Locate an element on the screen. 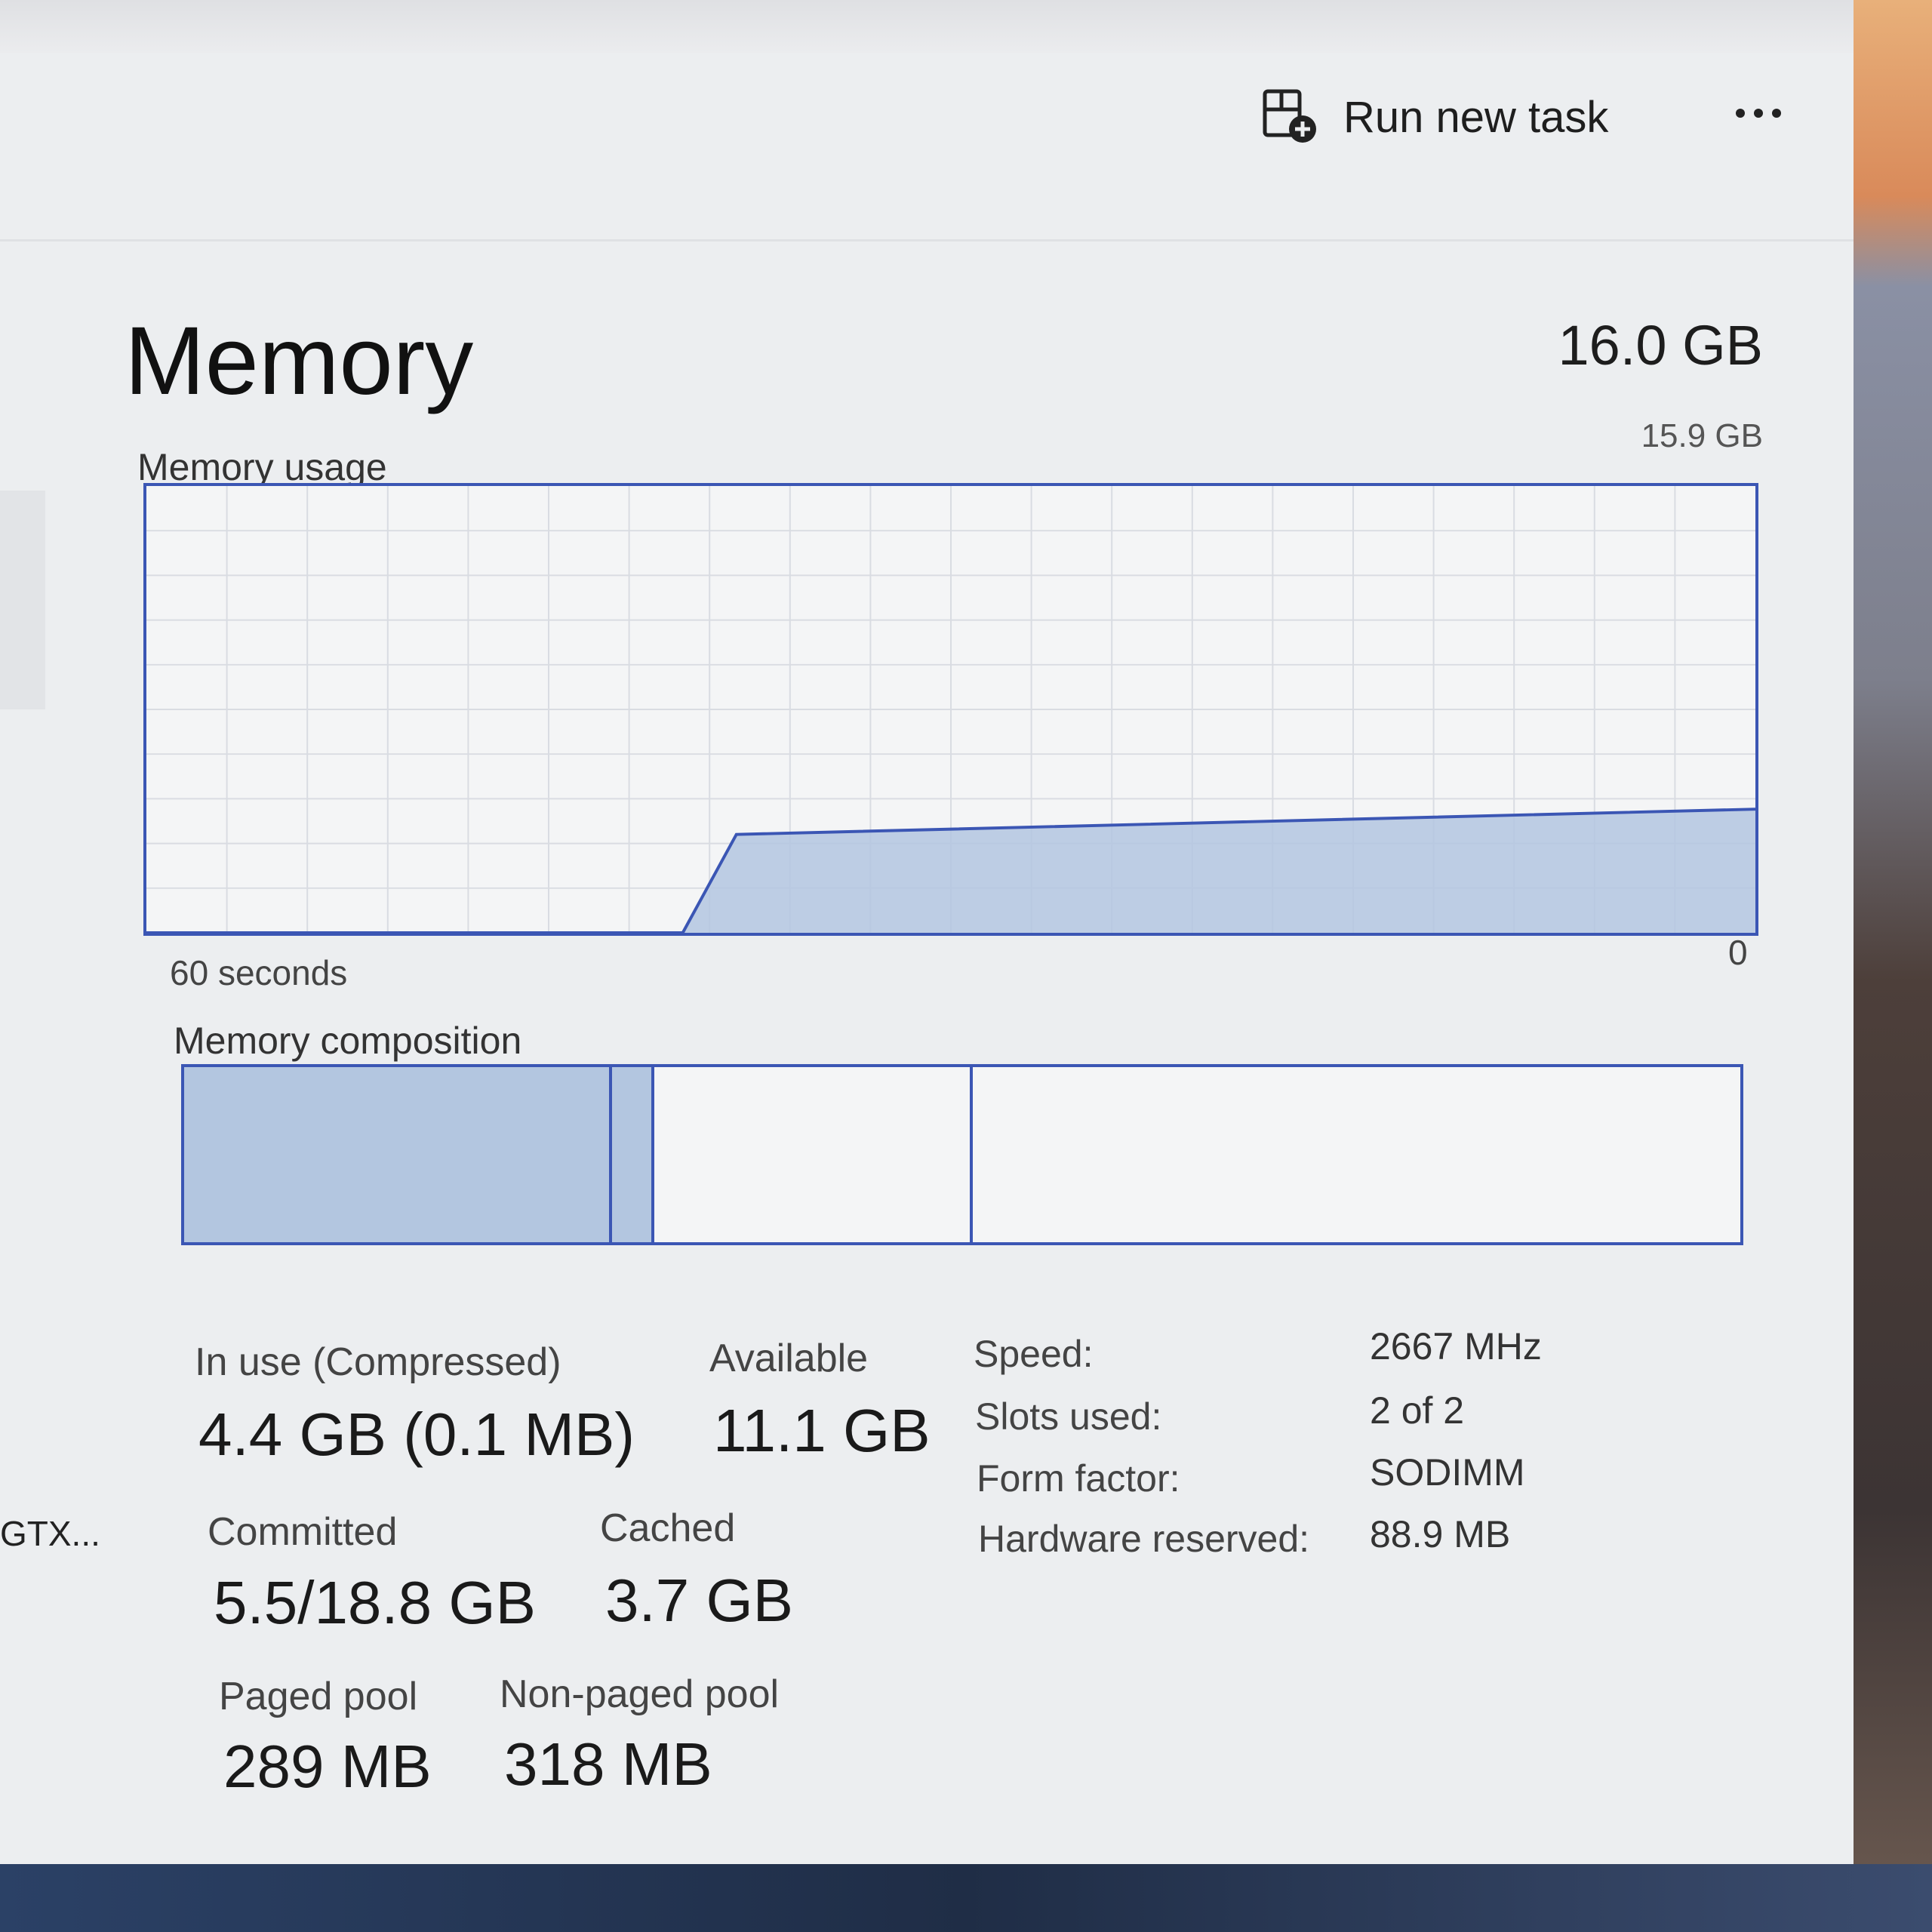  memory-composition-label: Memory composition is located at coordinates (348, 1041).